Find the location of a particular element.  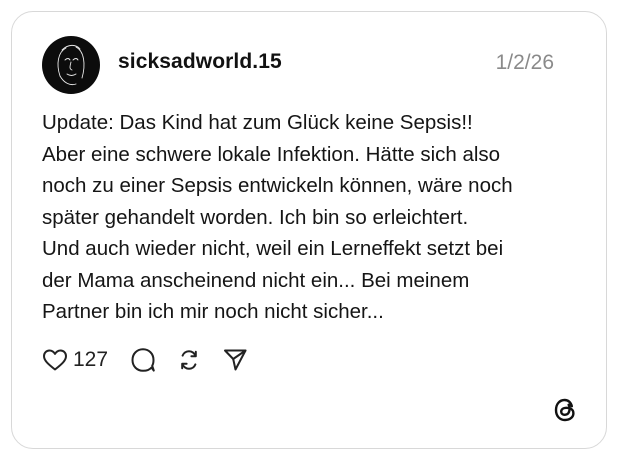

avatar is located at coordinates (71, 65).